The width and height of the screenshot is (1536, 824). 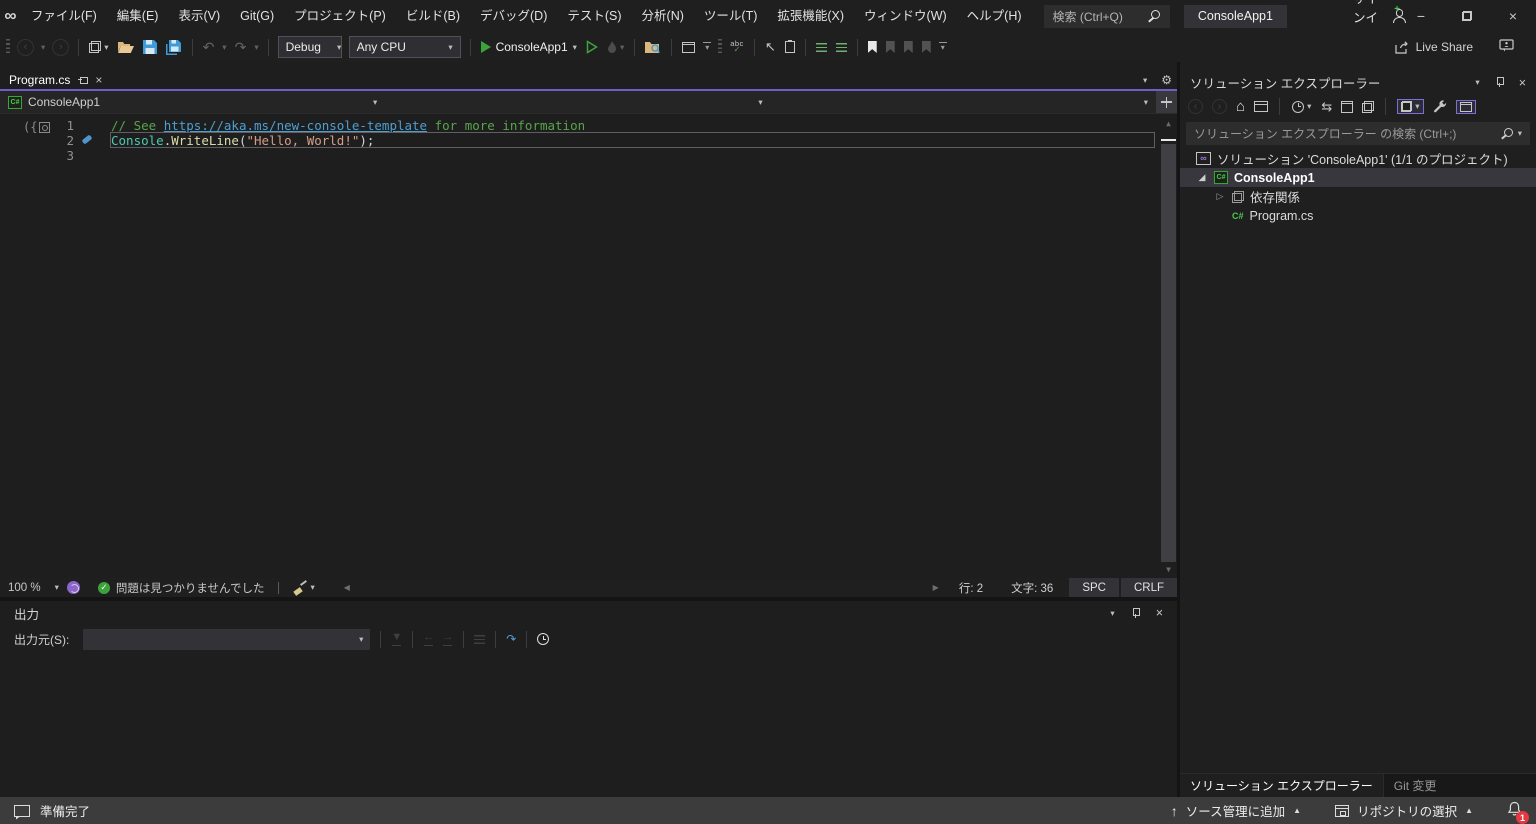 What do you see at coordinates (810, 16) in the screenshot?
I see `menu-extensions: 拡張機能(X)` at bounding box center [810, 16].